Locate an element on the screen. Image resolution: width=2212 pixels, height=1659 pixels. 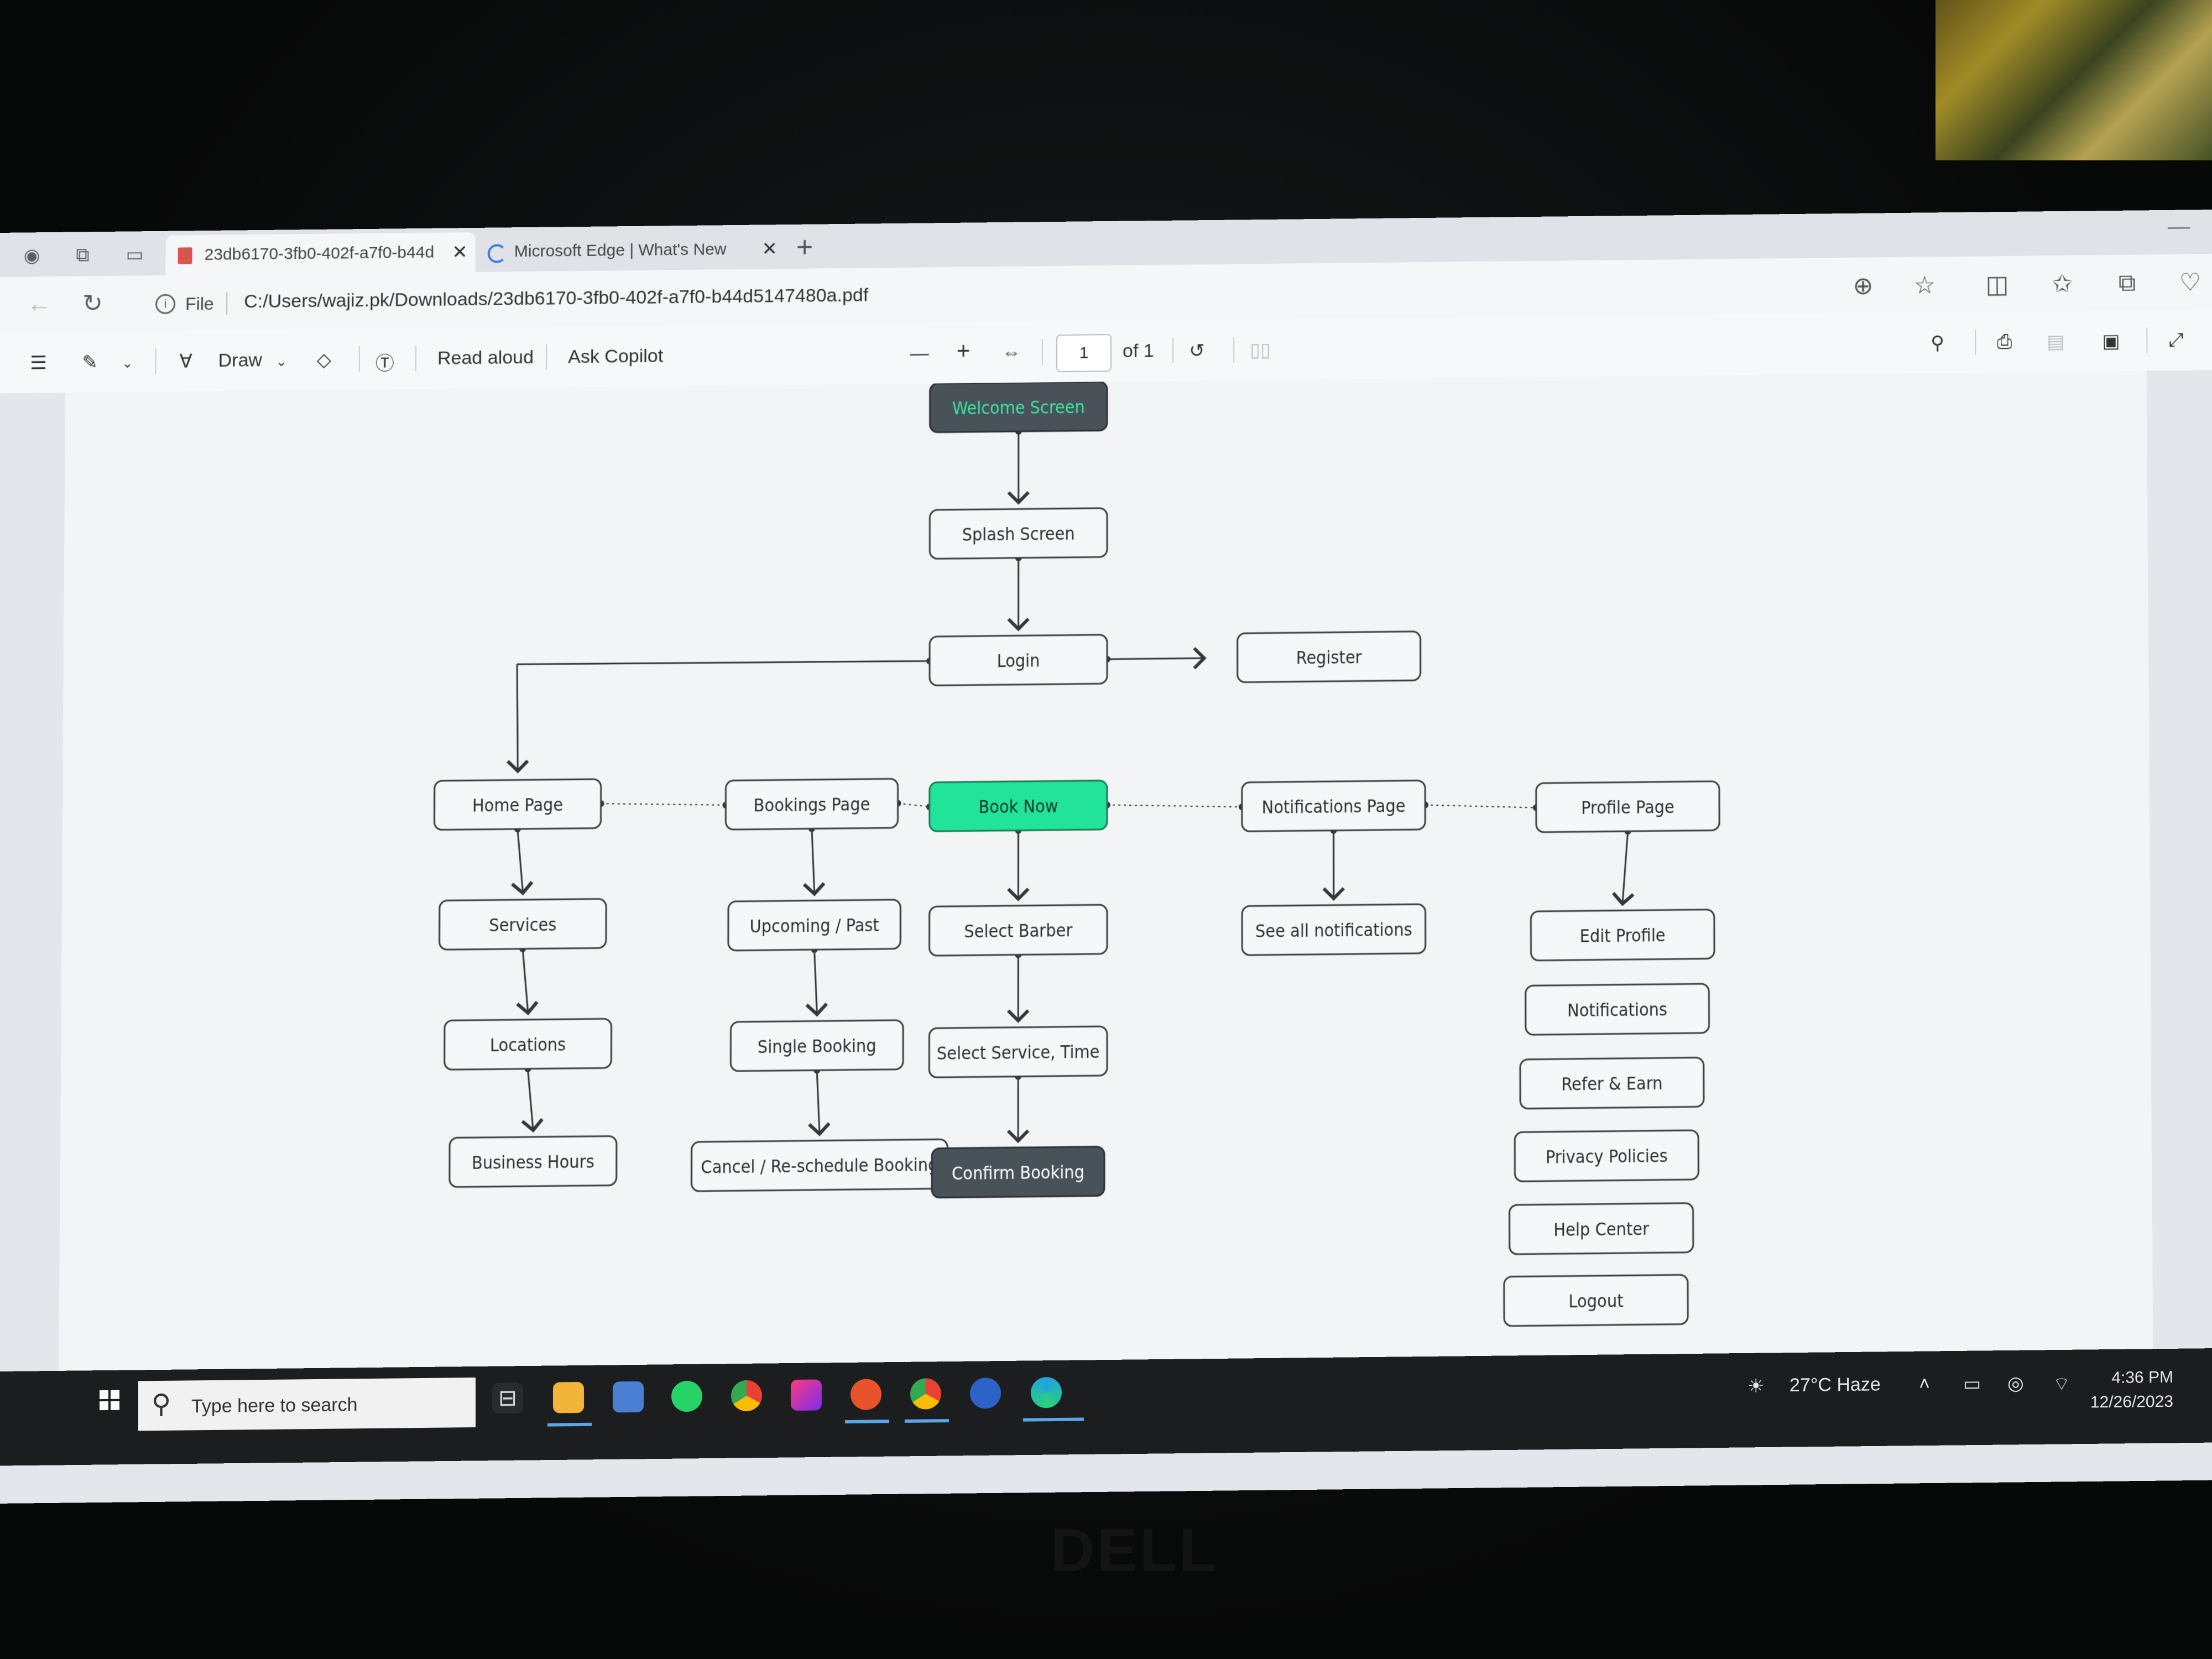
node-label: Splash Screen is located at coordinates (1019, 534).